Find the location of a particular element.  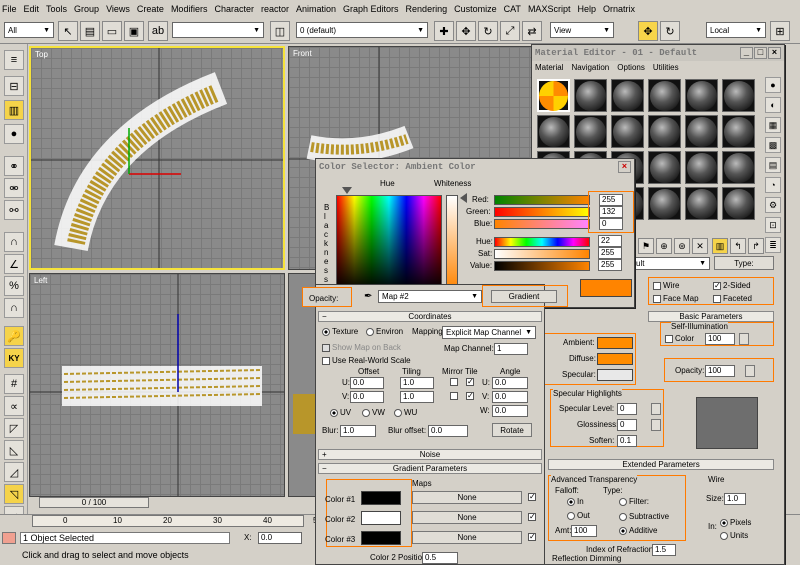

tool-d-icon: ◿ is located at coordinates (14, 472).